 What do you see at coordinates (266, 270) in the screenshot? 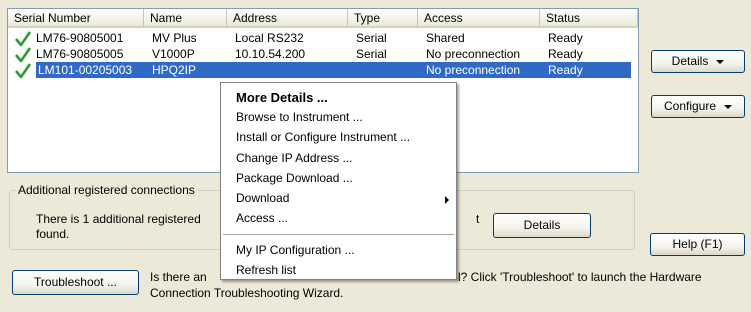
I see `menu-item-refresh-list: Refresh list` at bounding box center [266, 270].